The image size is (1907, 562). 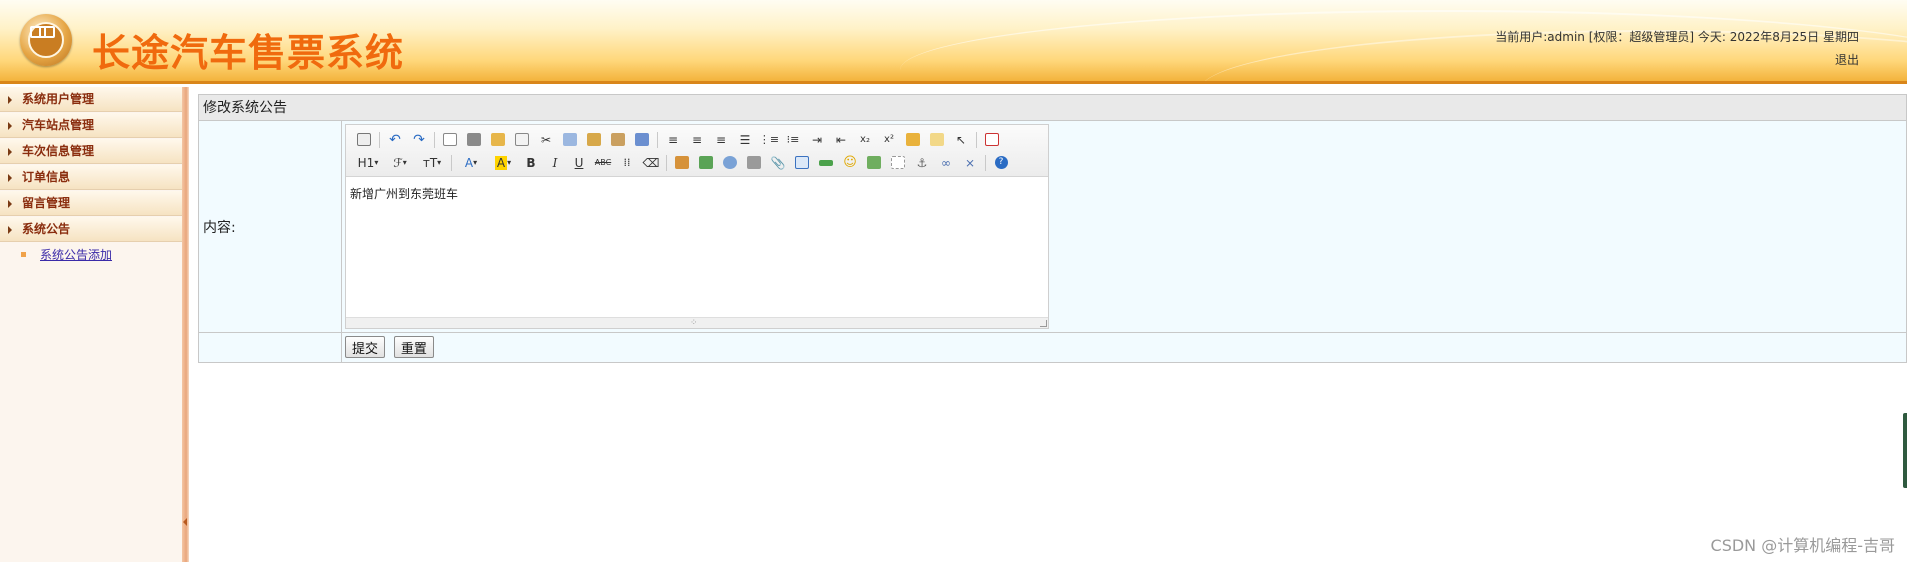 What do you see at coordinates (961, 140) in the screenshot?
I see `cursor-icon: ↖` at bounding box center [961, 140].